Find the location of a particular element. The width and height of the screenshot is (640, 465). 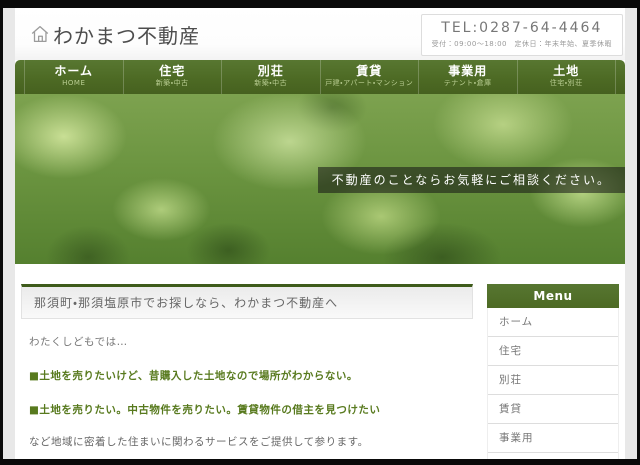

bullet-item: ■土地を売りたいけど、昔購入した土地なので場所がわからない。 is located at coordinates (193, 376).